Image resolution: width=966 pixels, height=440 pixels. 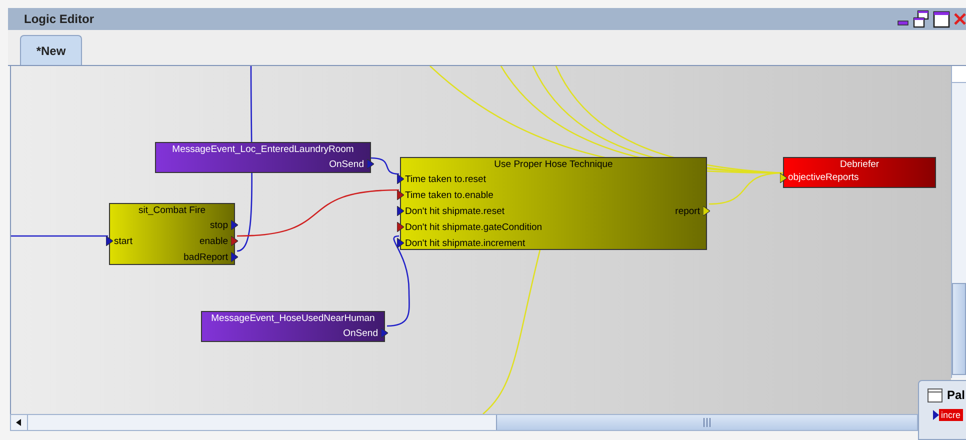 What do you see at coordinates (859, 172) in the screenshot?
I see `node-box: Debriefer objectiveReports` at bounding box center [859, 172].